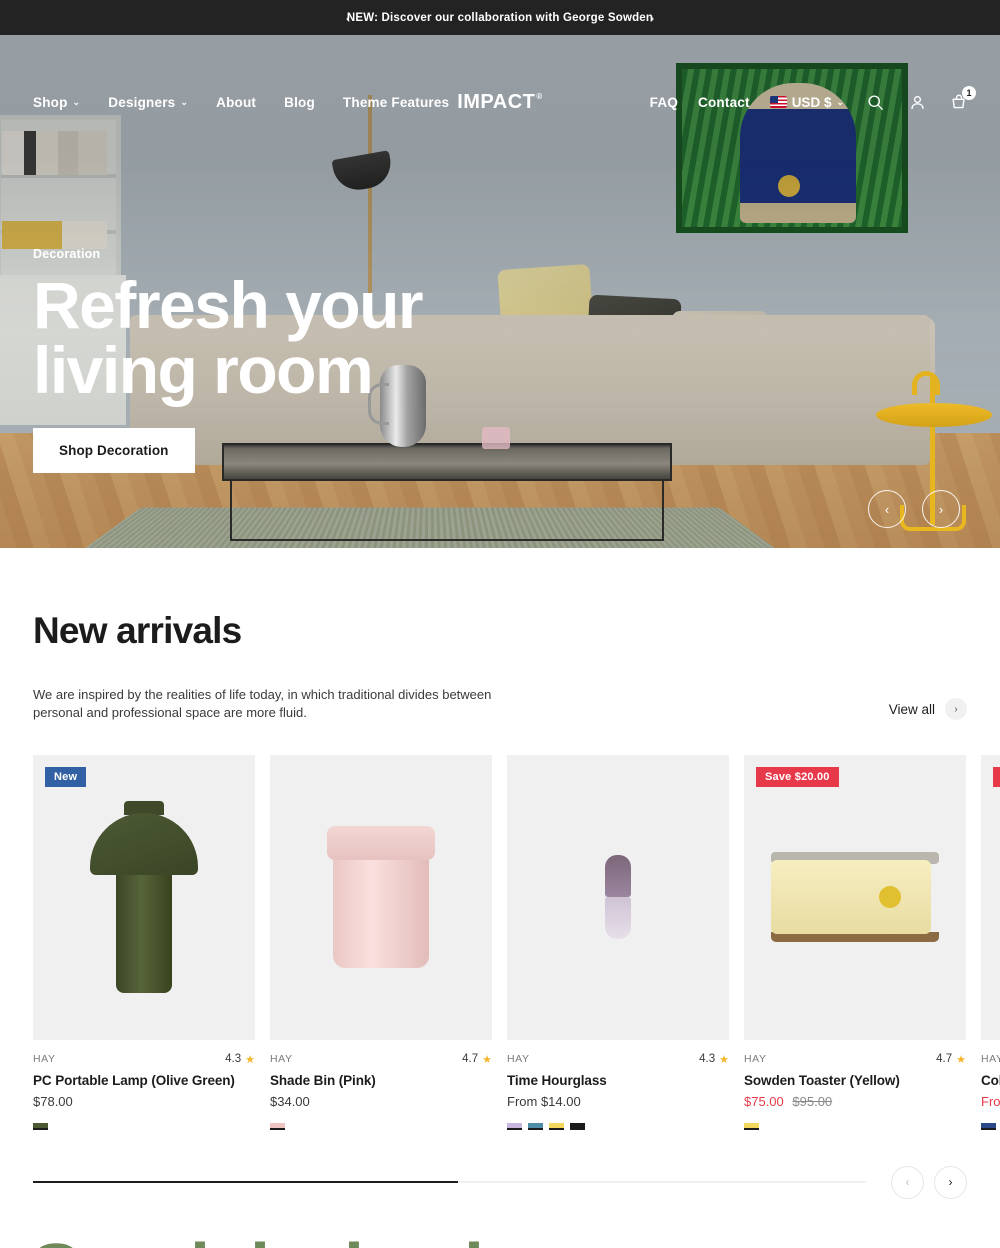  I want to click on product-price: From, so click(990, 1101).